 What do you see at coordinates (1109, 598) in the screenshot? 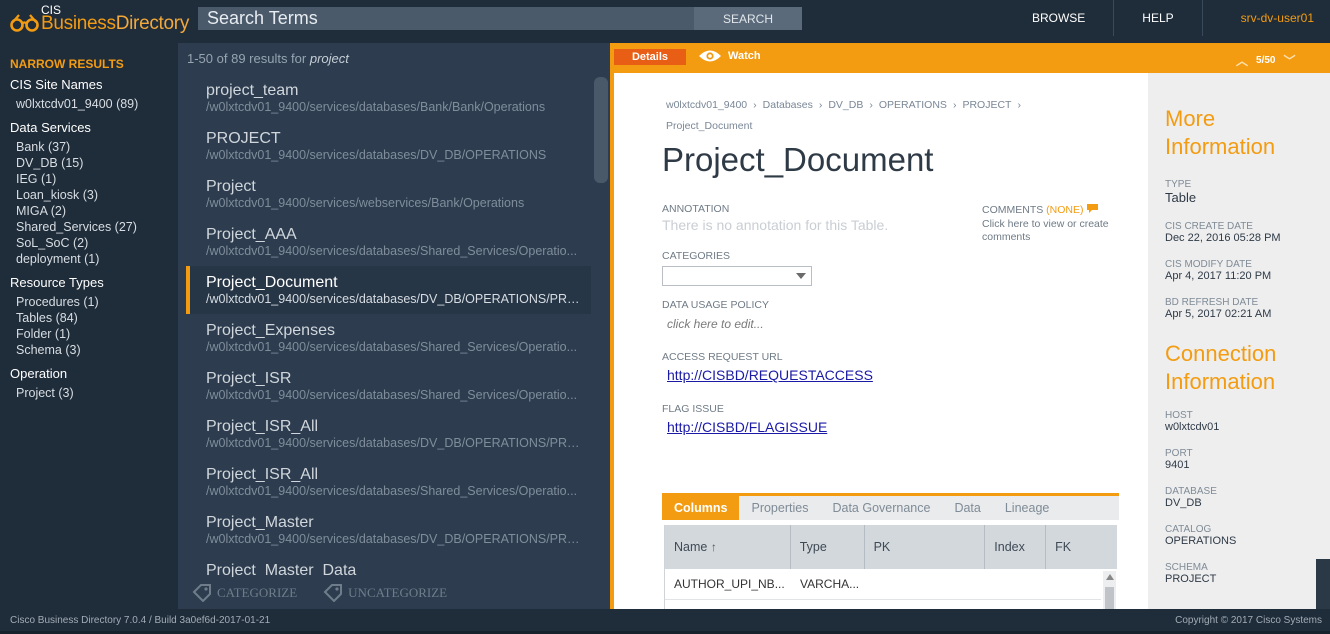
I see `grid-scroll-thumb` at bounding box center [1109, 598].